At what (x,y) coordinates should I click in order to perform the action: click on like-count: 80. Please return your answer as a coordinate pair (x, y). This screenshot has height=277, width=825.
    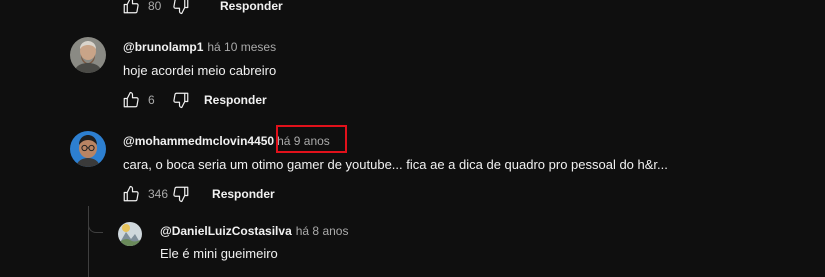
    Looking at the image, I should click on (155, 6).